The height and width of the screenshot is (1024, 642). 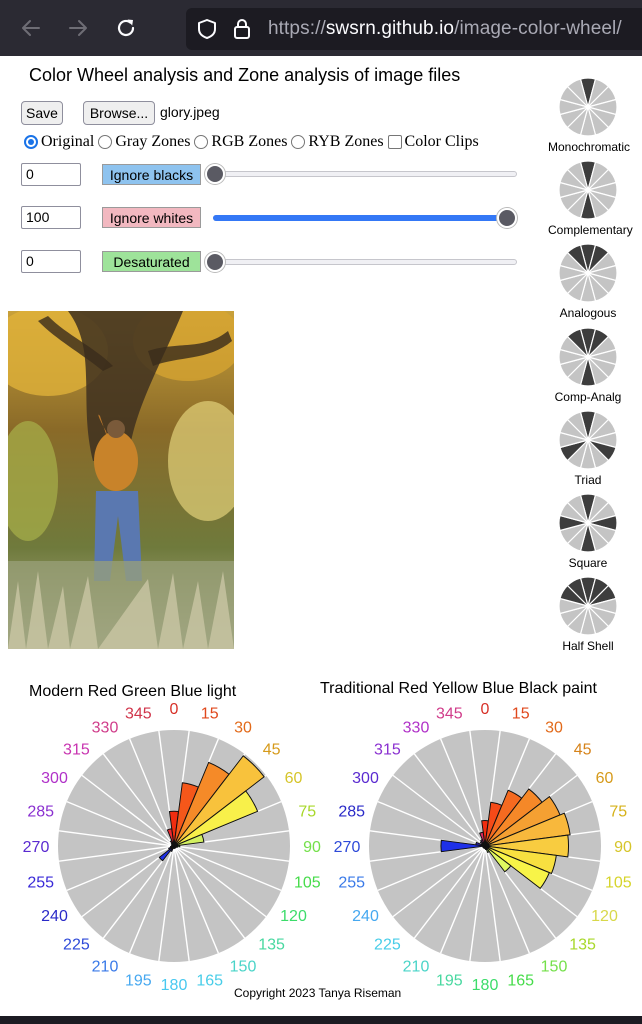 I want to click on hue-label: 60, so click(x=605, y=778).